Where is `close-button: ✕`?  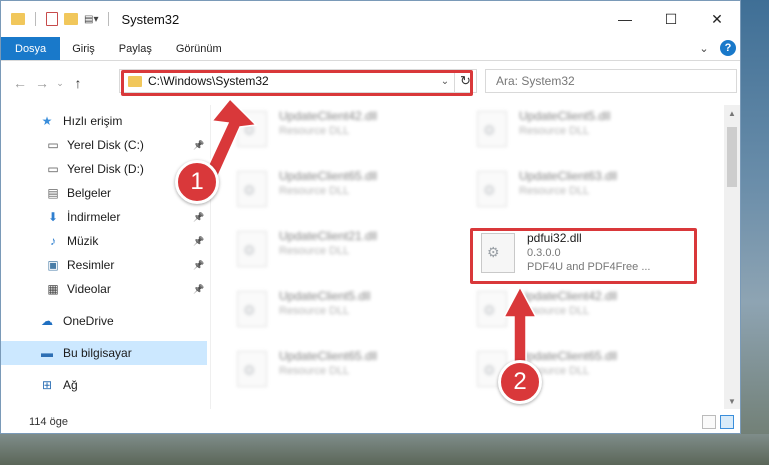 close-button: ✕ is located at coordinates (717, 19).